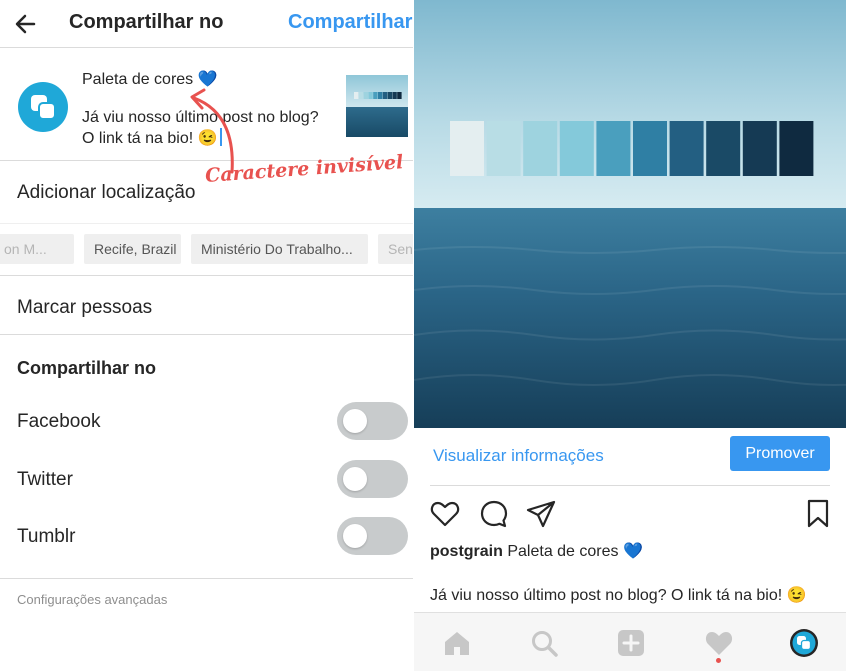 The image size is (846, 671). I want to click on top-bar: Compartilhar no Compartilhar, so click(207, 24).